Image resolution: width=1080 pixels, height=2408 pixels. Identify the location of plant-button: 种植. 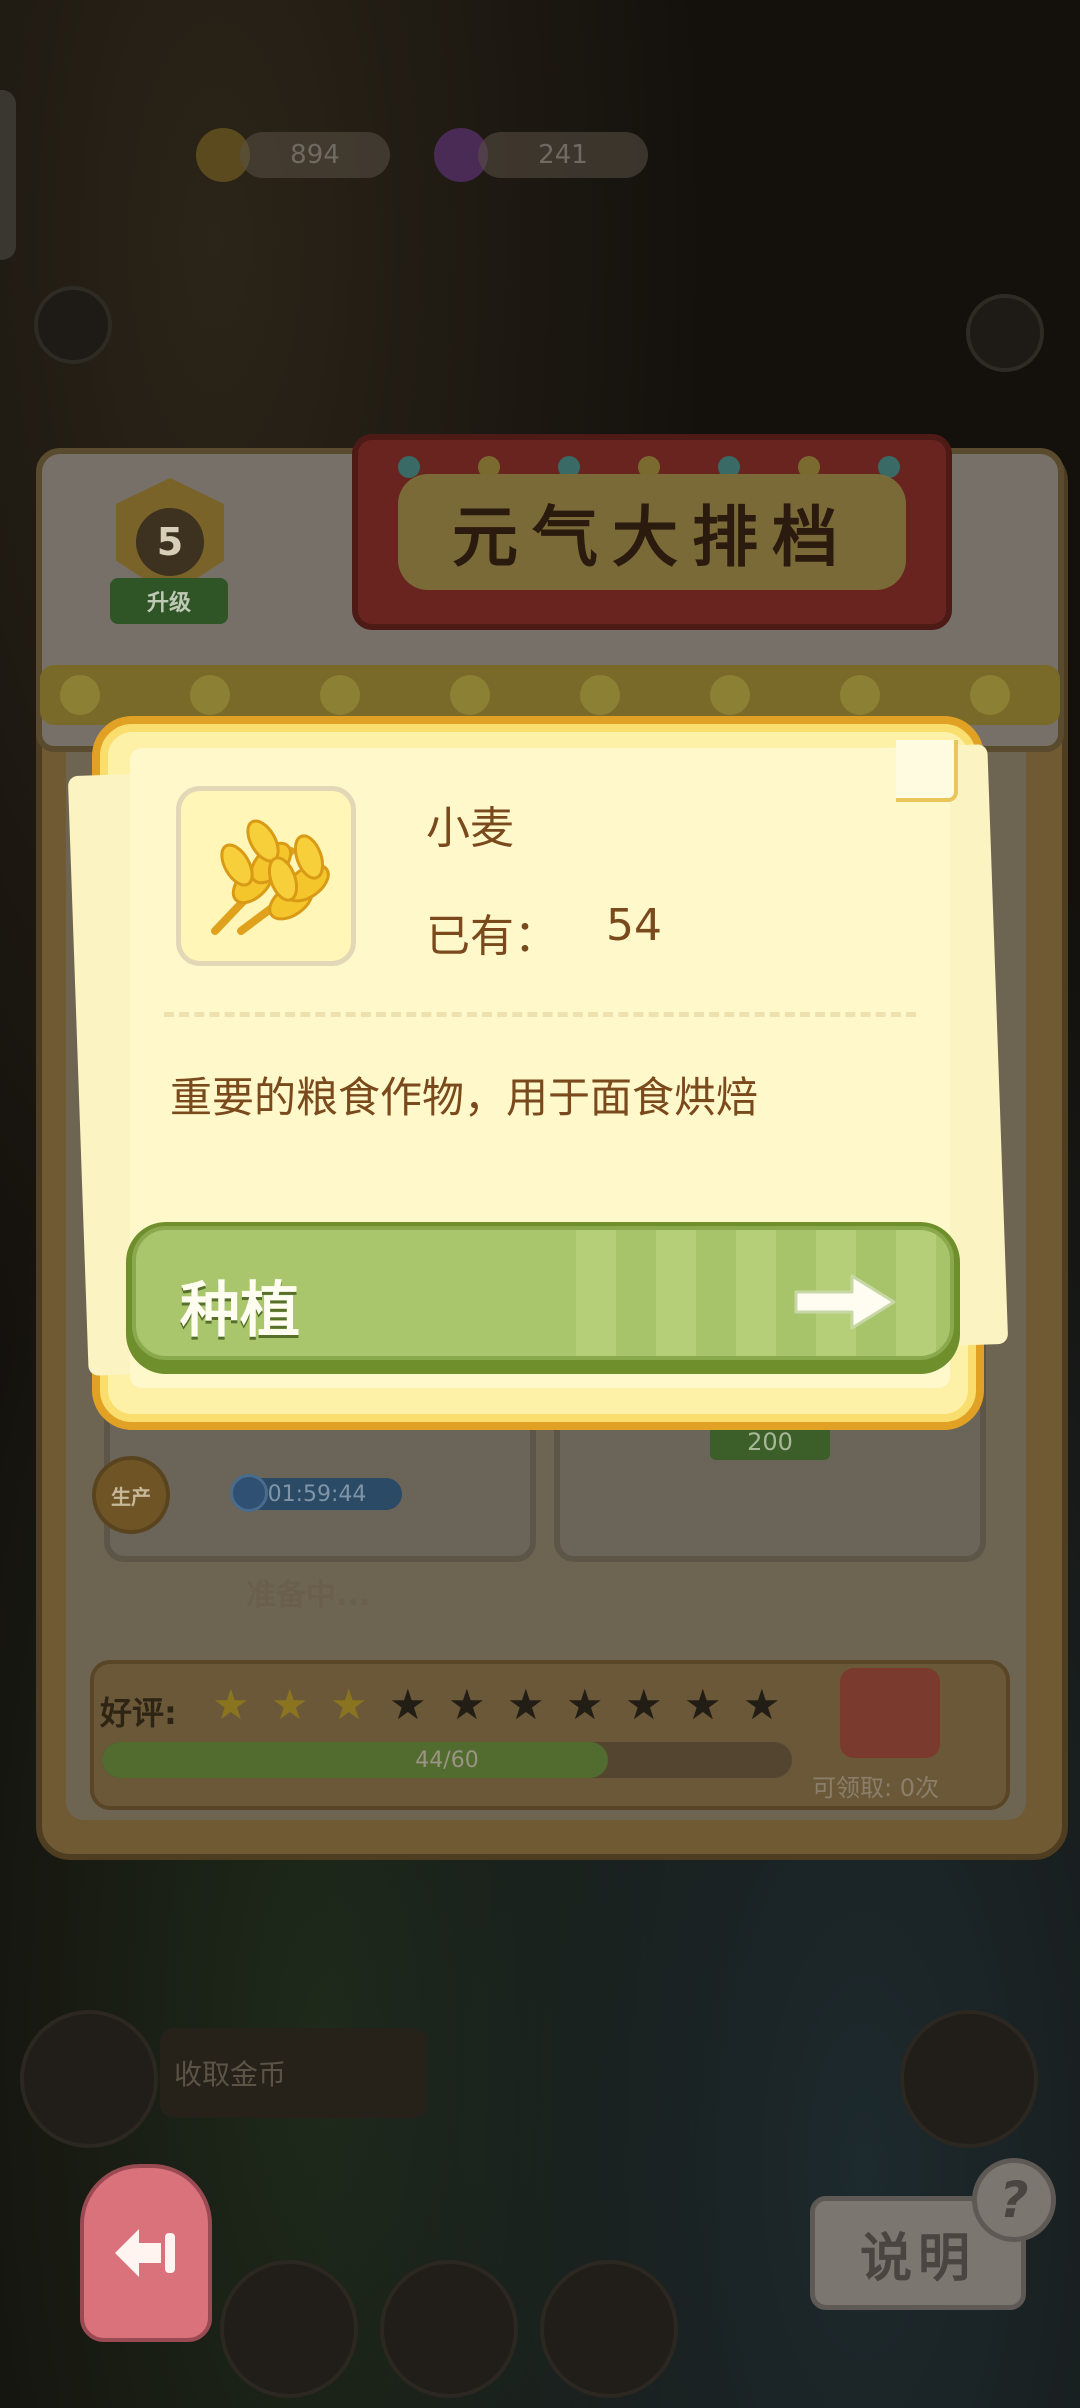
(543, 1298).